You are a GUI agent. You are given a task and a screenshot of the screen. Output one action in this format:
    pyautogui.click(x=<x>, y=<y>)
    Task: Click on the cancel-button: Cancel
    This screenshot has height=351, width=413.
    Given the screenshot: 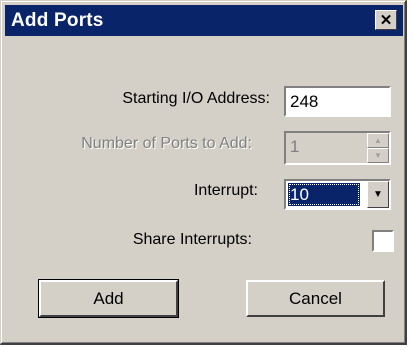 What is the action you would take?
    pyautogui.click(x=315, y=298)
    